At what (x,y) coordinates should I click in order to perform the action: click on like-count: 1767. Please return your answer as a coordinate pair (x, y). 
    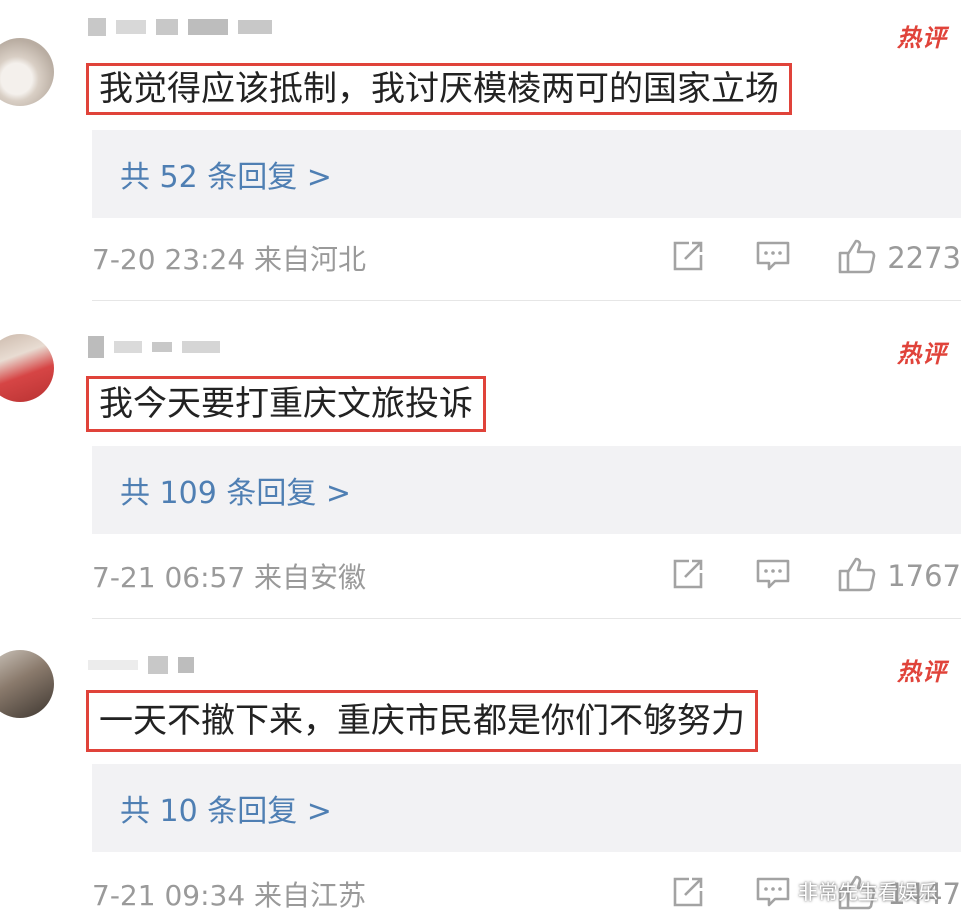
    Looking at the image, I should click on (924, 576).